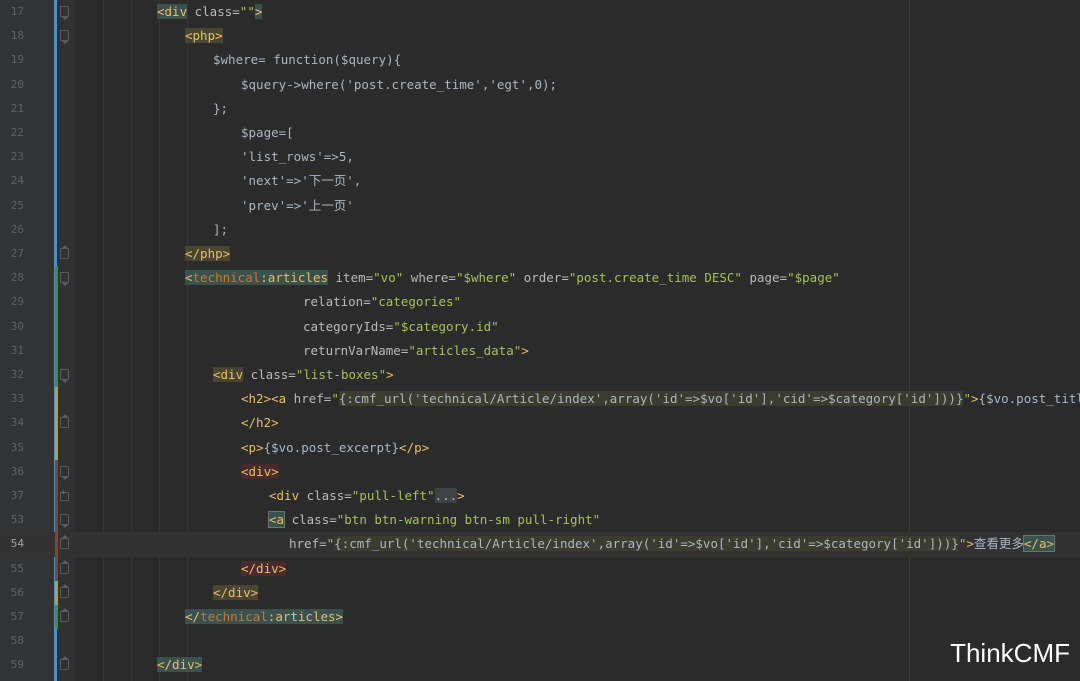 The height and width of the screenshot is (681, 1080). Describe the element at coordinates (540, 230) in the screenshot. I see `code-line: 26];` at that location.